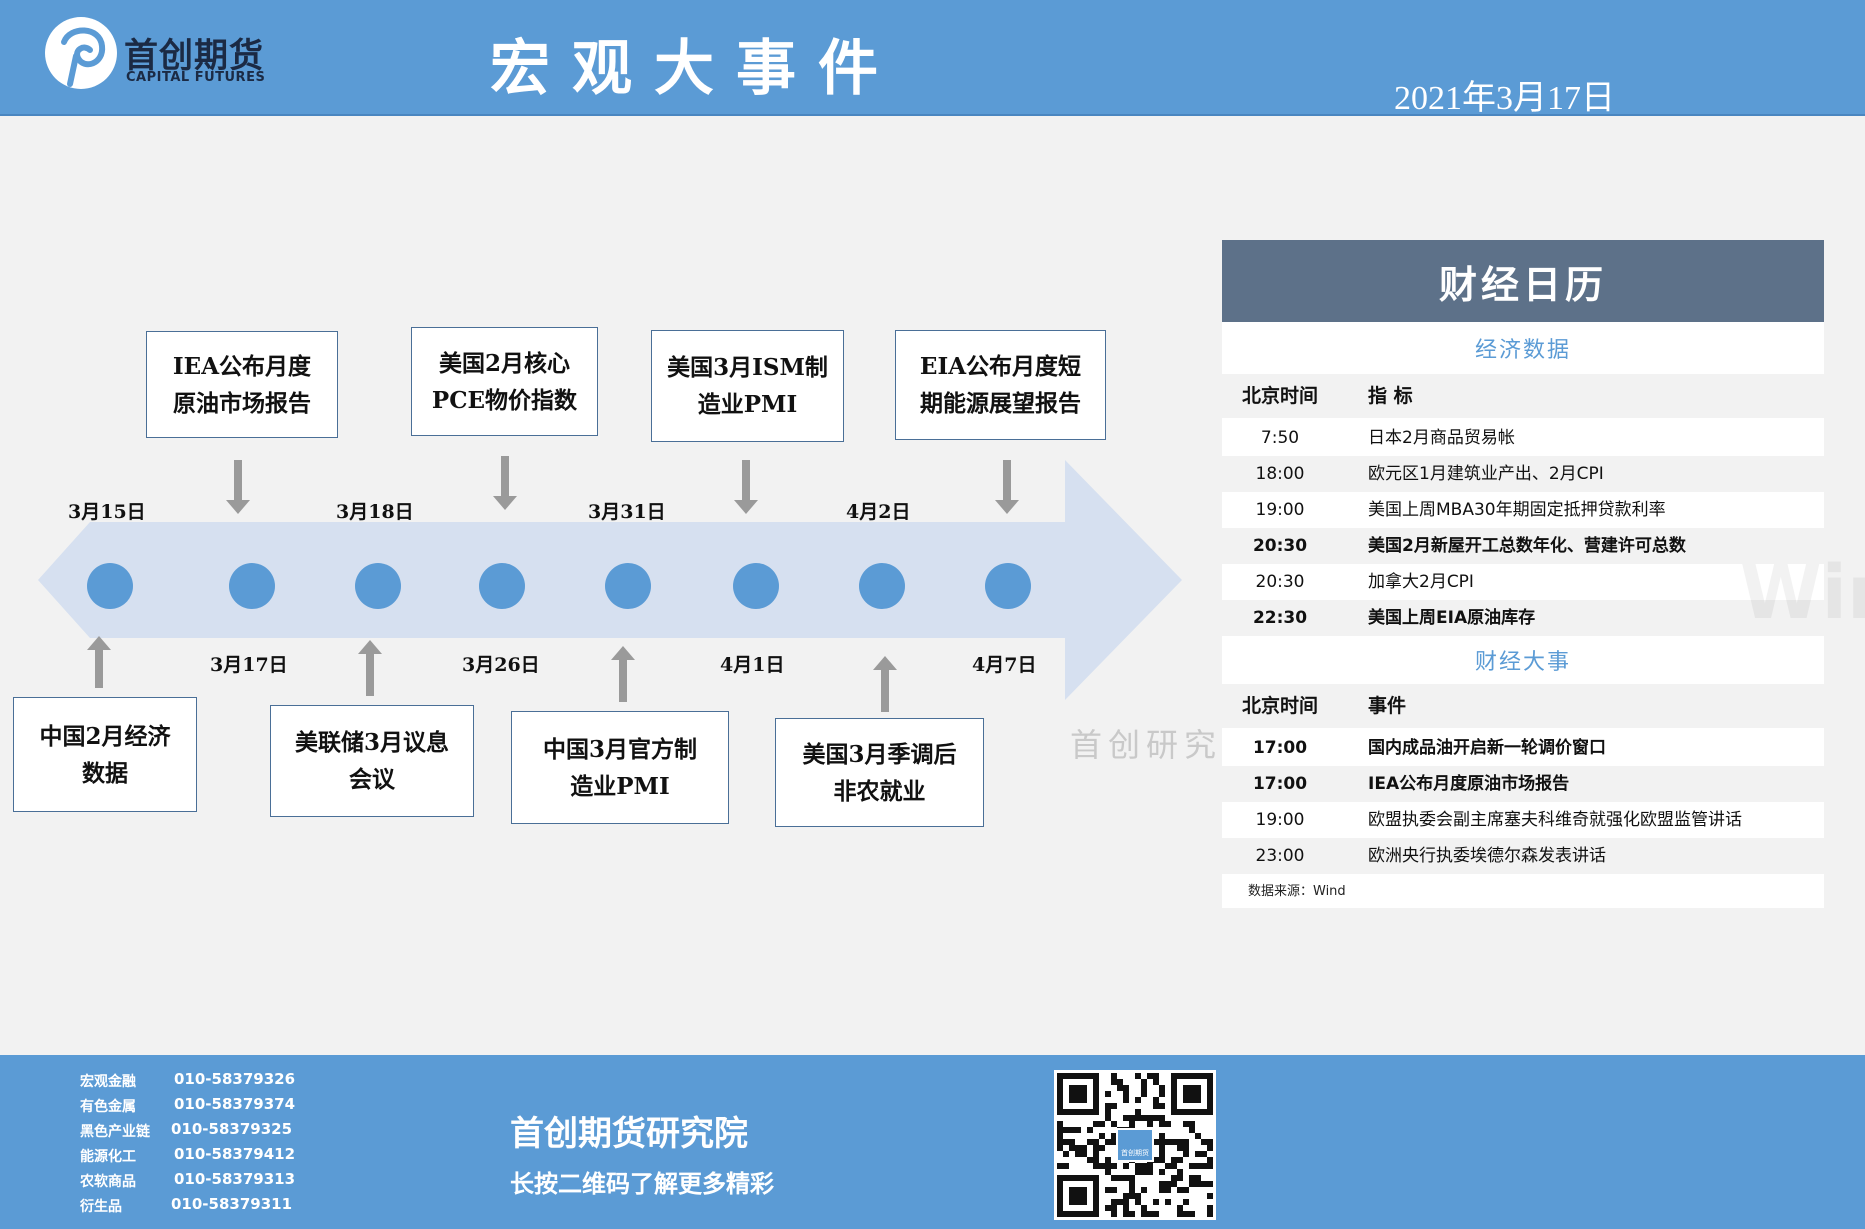  What do you see at coordinates (105, 754) in the screenshot?
I see `event-box-lower-1: 中国2月经济 数据` at bounding box center [105, 754].